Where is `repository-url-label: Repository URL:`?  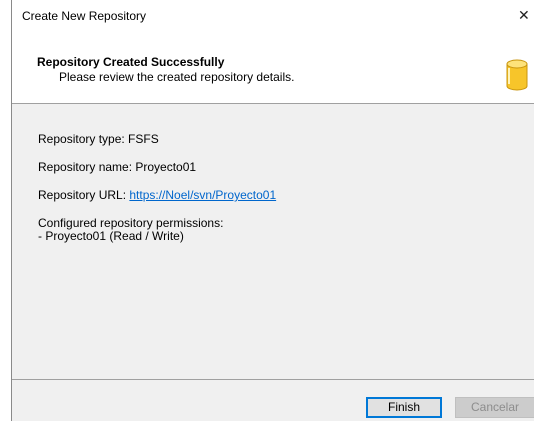 repository-url-label: Repository URL: is located at coordinates (84, 195).